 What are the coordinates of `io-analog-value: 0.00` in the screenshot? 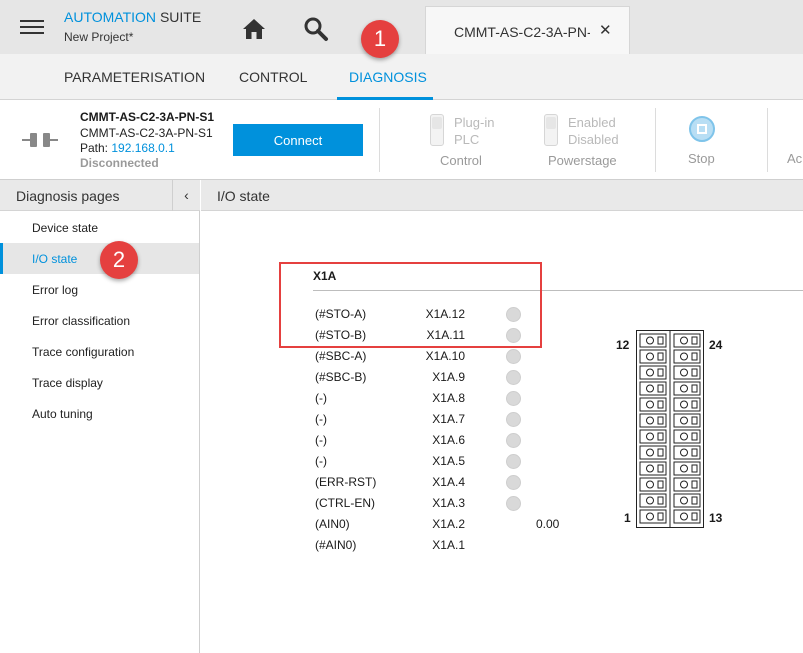 It's located at (548, 524).